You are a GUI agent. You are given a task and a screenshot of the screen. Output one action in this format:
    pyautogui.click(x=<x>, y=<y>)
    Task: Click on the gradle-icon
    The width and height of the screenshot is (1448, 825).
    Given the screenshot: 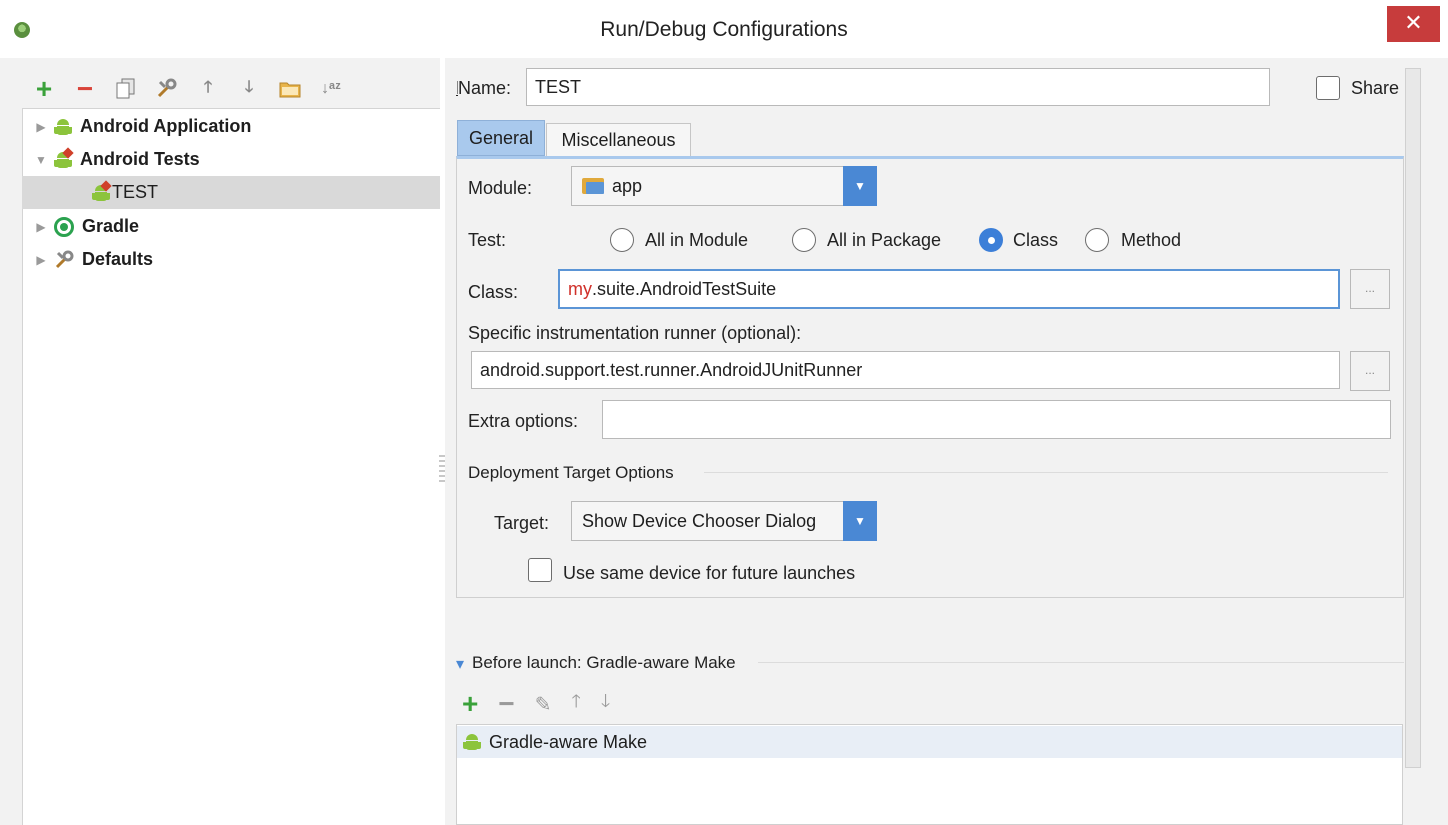 What is the action you would take?
    pyautogui.click(x=64, y=226)
    